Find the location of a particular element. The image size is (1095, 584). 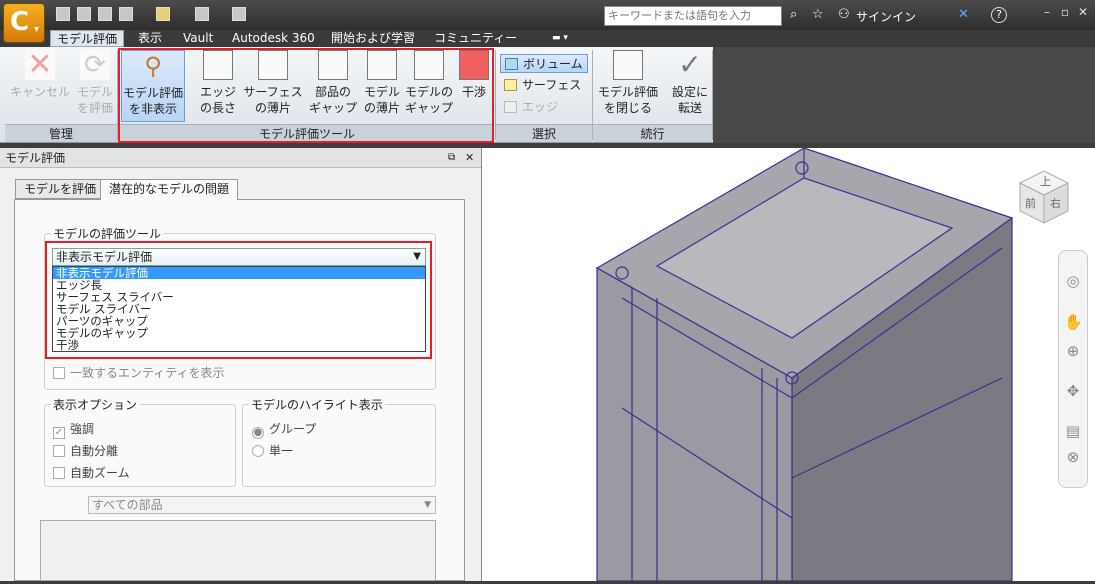

auto-isolate-checkbox: 自動分離 is located at coordinates (85, 450).